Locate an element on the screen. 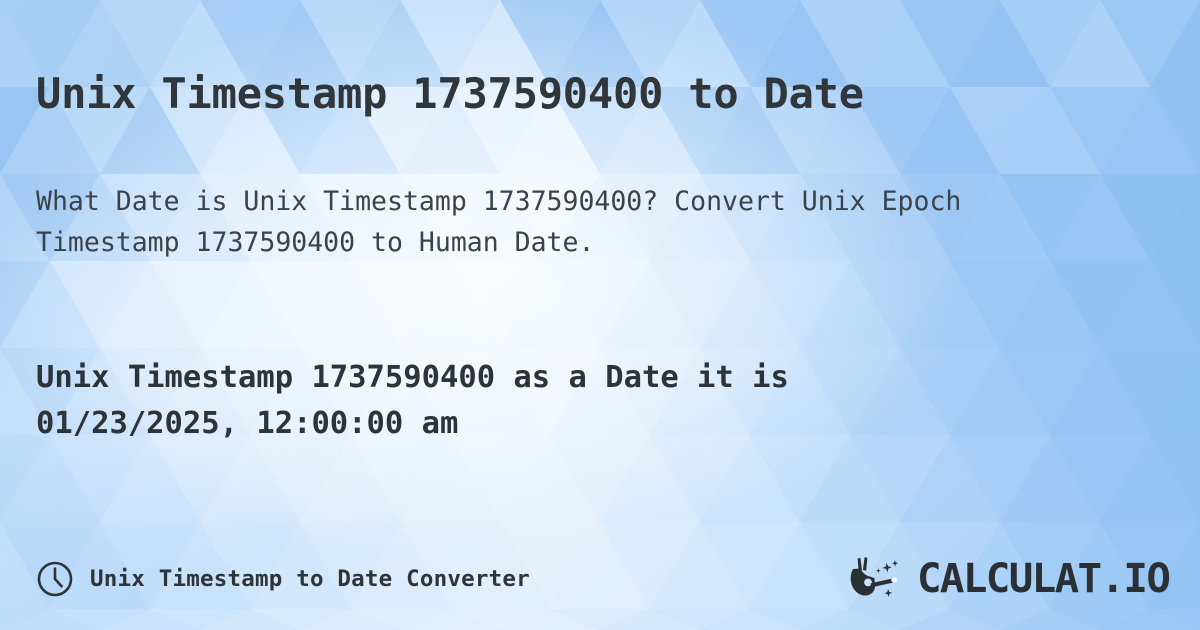 The width and height of the screenshot is (1200, 630). result-line-2: 01/23/2025, 12:00:00 am is located at coordinates (247, 423).